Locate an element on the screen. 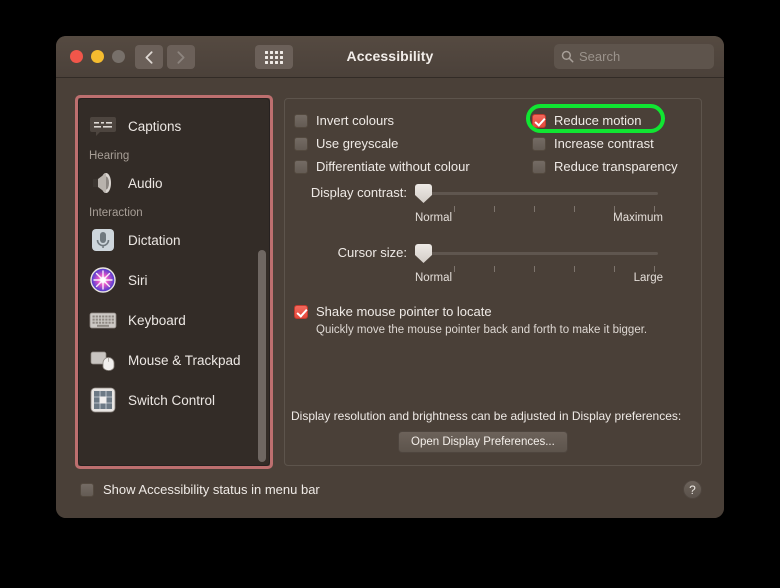 The height and width of the screenshot is (588, 780). microphone-icon is located at coordinates (103, 240).